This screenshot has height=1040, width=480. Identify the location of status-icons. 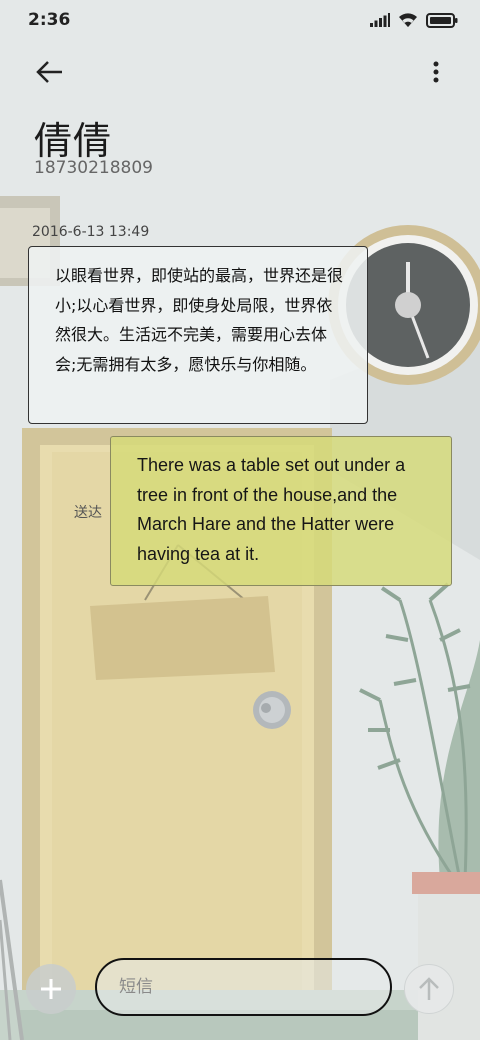
(414, 20).